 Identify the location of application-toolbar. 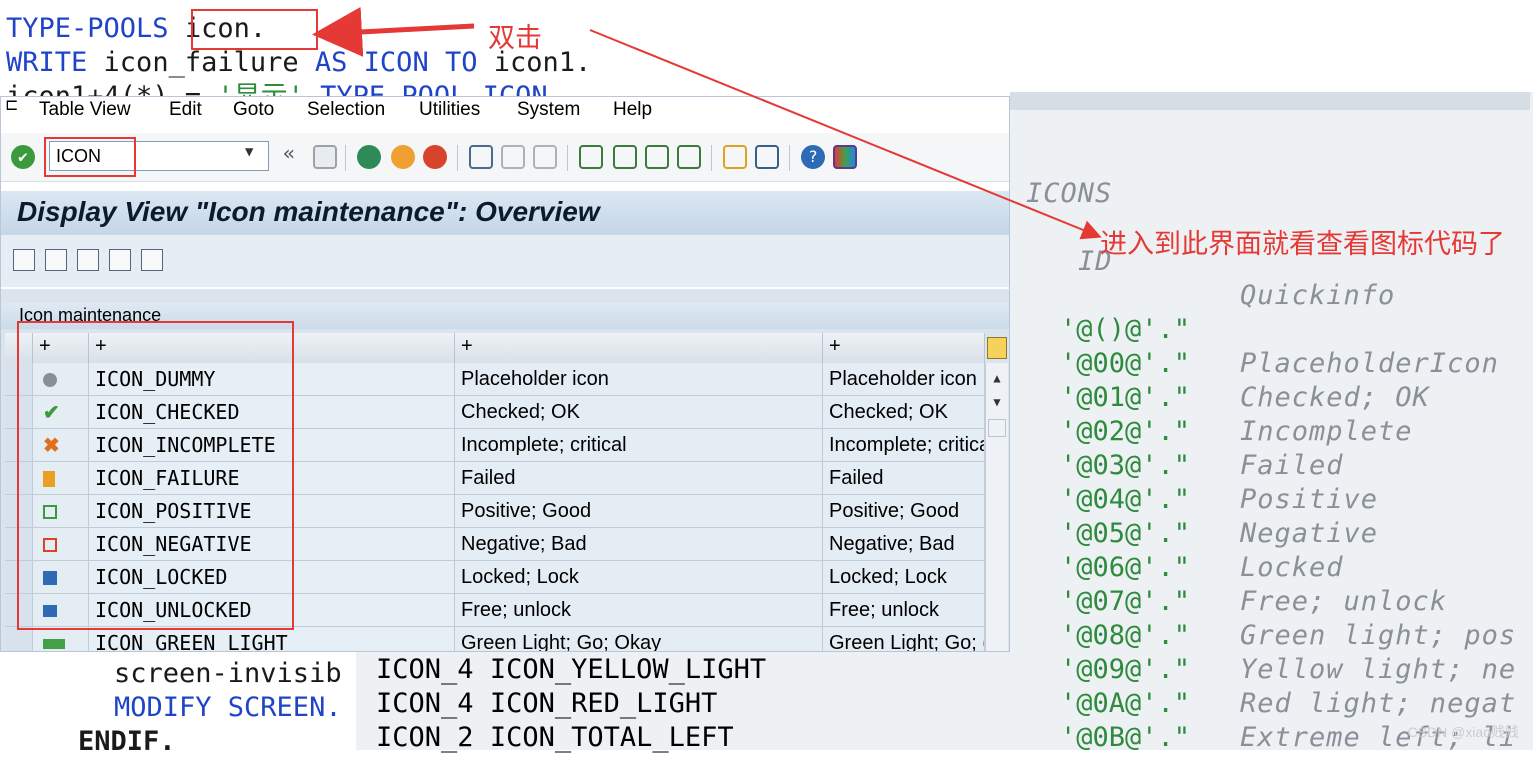
(505, 261).